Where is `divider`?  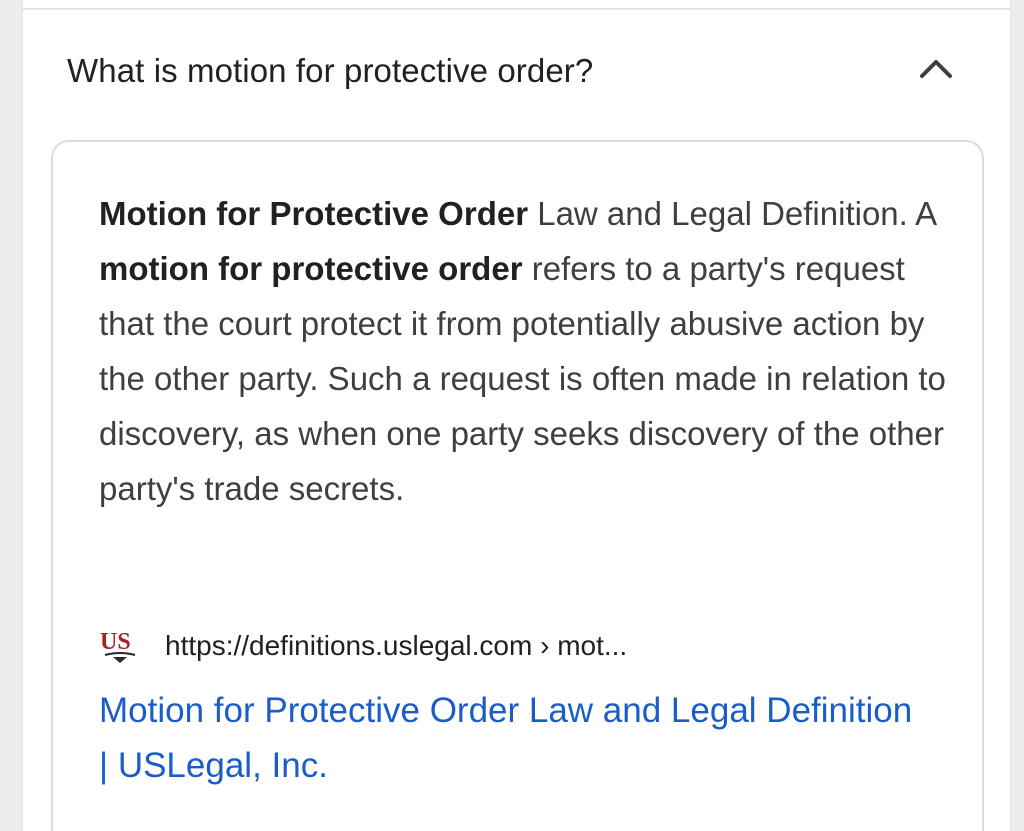
divider is located at coordinates (516, 9).